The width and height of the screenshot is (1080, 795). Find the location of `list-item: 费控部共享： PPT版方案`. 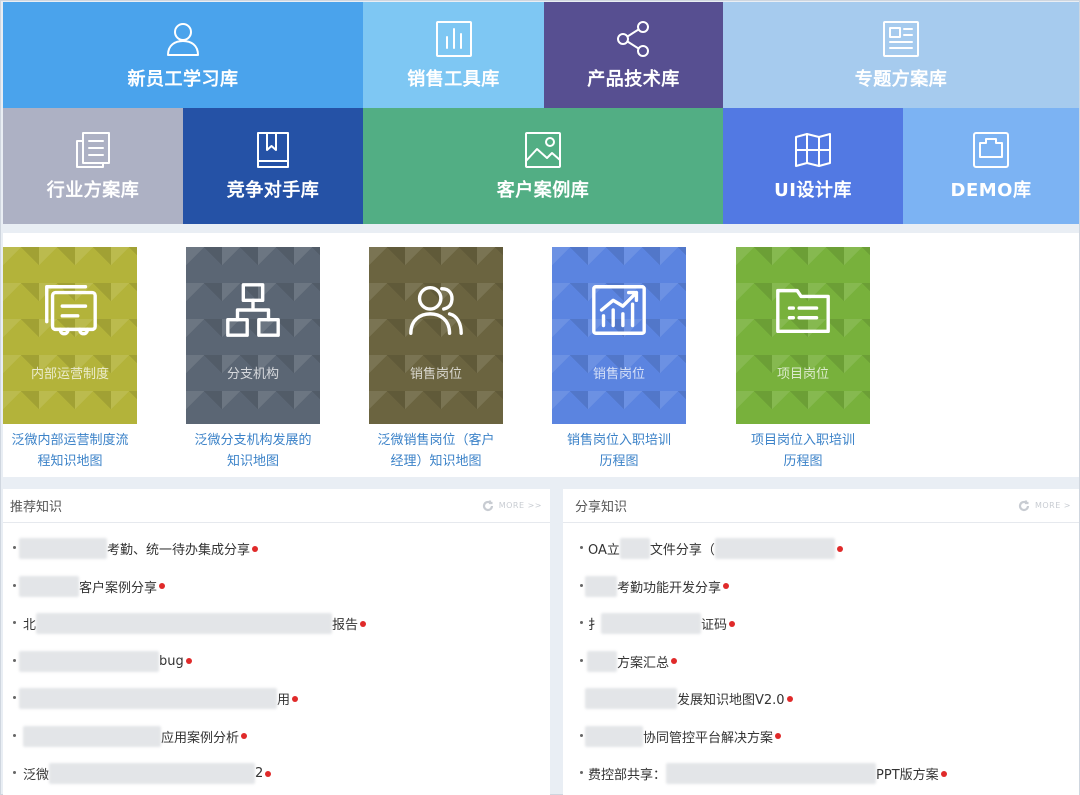

list-item: 费控部共享： PPT版方案 is located at coordinates (821, 774).